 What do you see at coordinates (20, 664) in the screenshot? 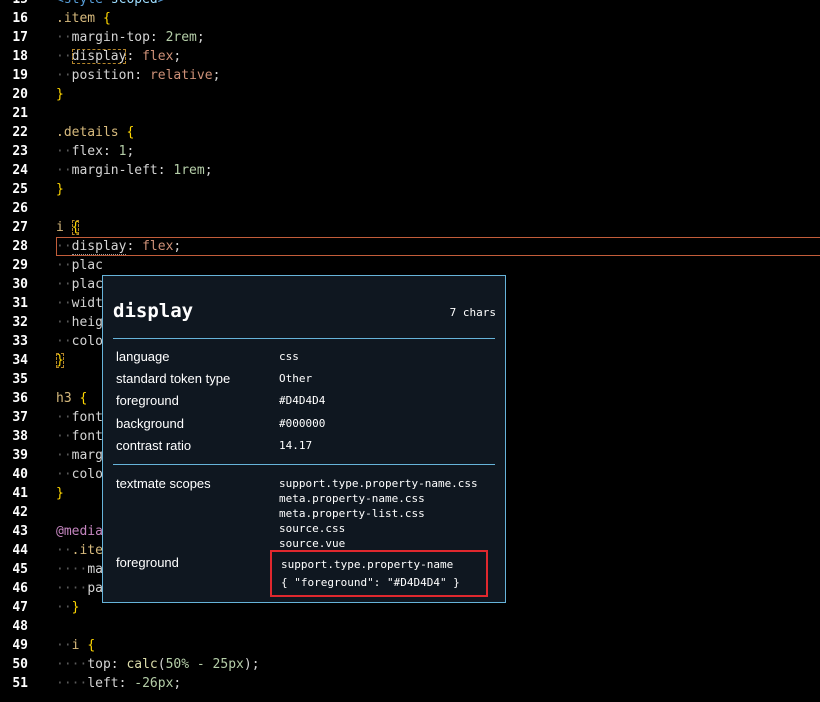
I see `line-number: 50` at bounding box center [20, 664].